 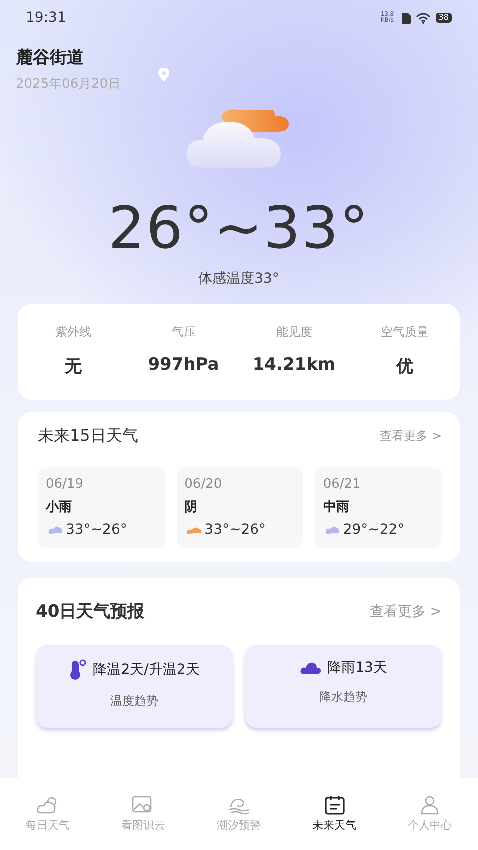 What do you see at coordinates (239, 279) in the screenshot?
I see `feels-like-temperature: 体感温度33°` at bounding box center [239, 279].